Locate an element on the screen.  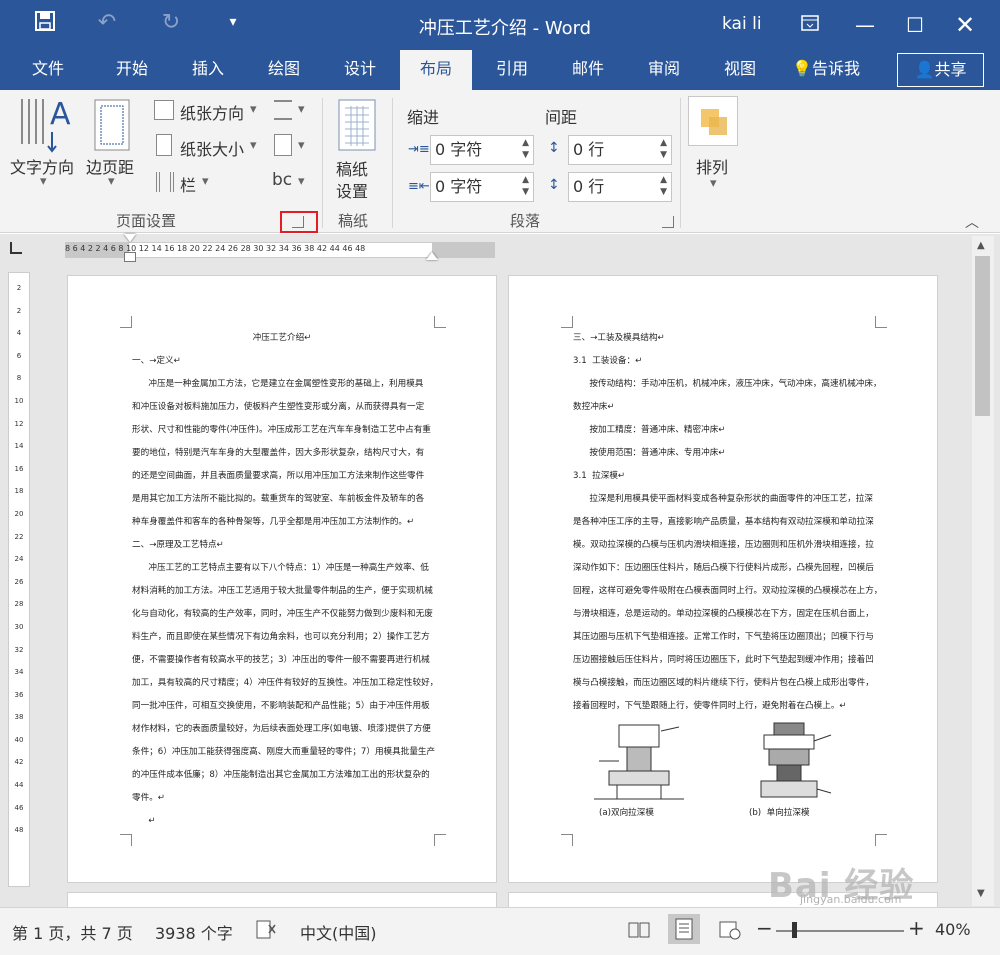
vruler-number: 34 is located at coordinates (19, 672).